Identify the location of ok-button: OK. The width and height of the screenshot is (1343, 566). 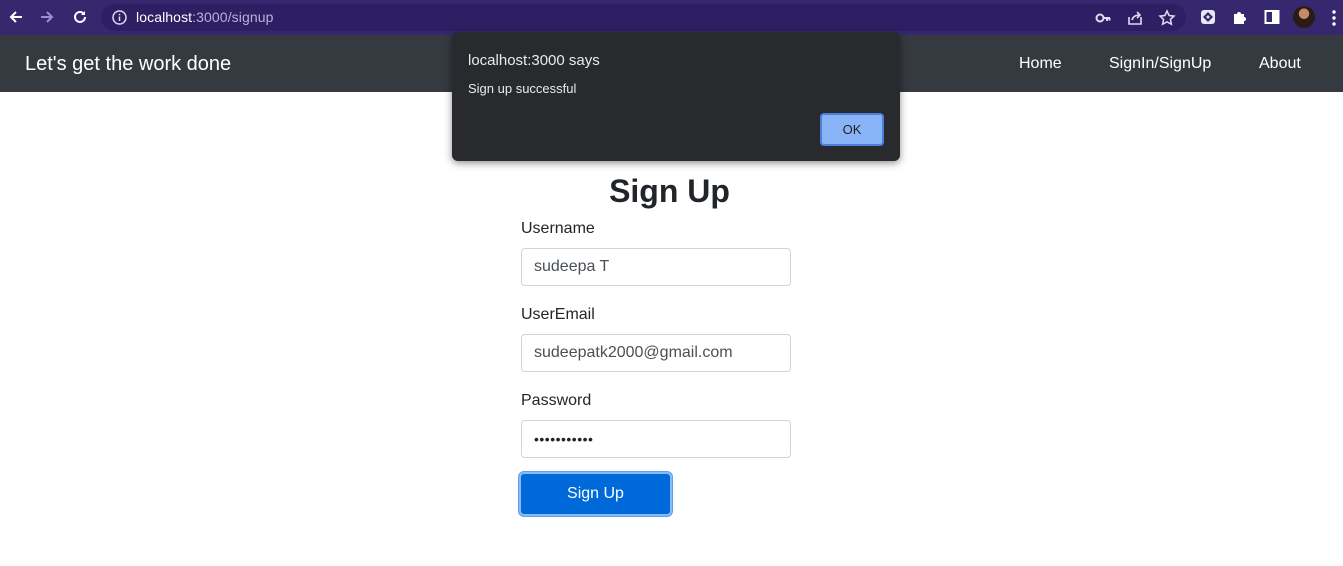
(852, 129).